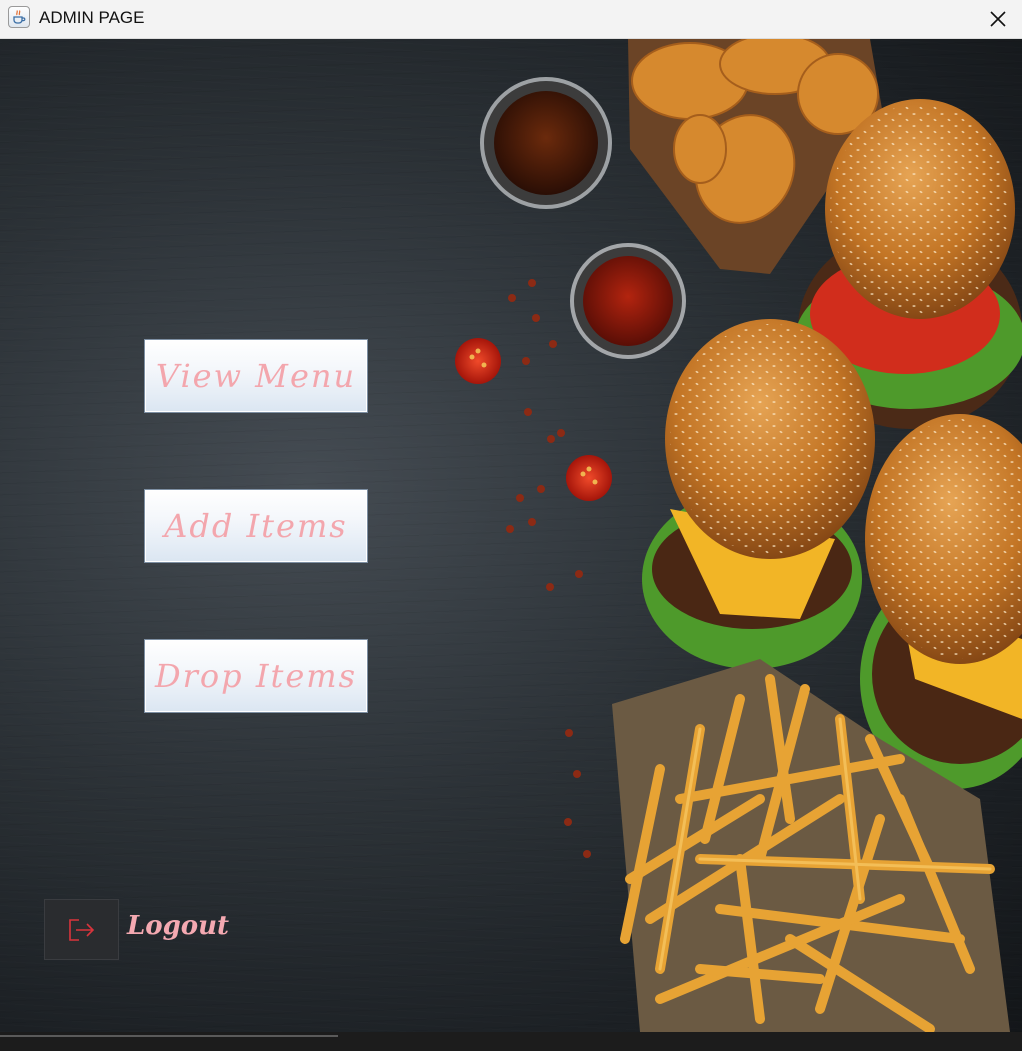 The width and height of the screenshot is (1022, 1051). Describe the element at coordinates (19, 17) in the screenshot. I see `java-cup-icon` at that location.